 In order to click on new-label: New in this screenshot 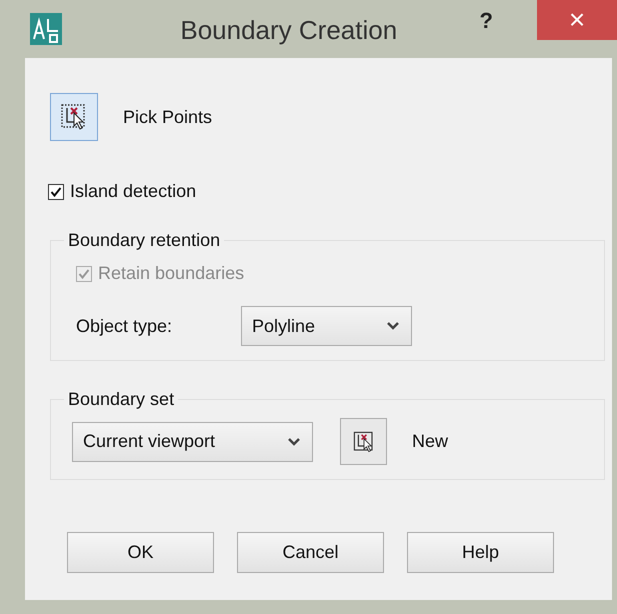, I will do `click(430, 441)`.